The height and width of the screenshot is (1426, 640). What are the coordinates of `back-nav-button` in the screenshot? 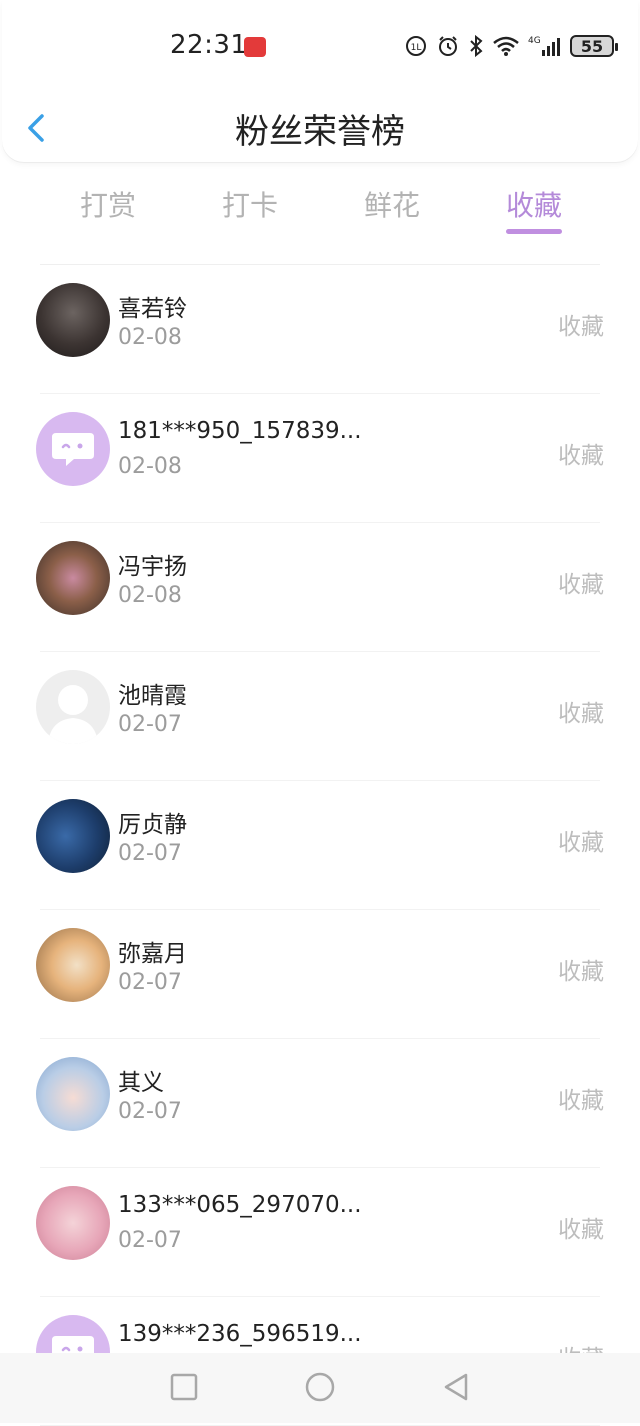 It's located at (456, 1387).